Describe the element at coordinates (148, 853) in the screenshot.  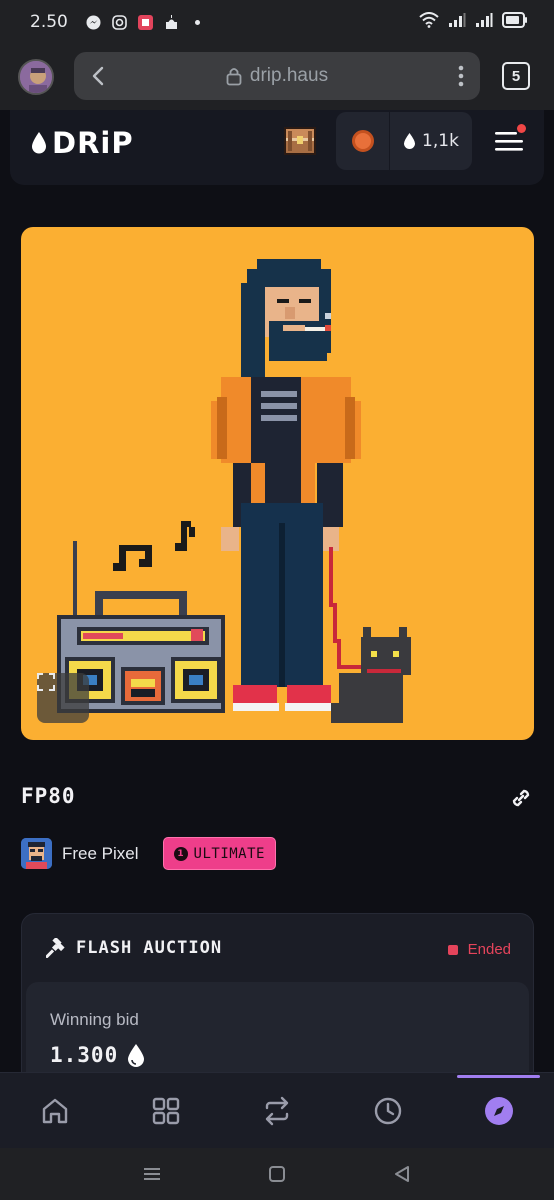
I see `creator-row: Free Pixel 1 ULTIMATE` at that location.